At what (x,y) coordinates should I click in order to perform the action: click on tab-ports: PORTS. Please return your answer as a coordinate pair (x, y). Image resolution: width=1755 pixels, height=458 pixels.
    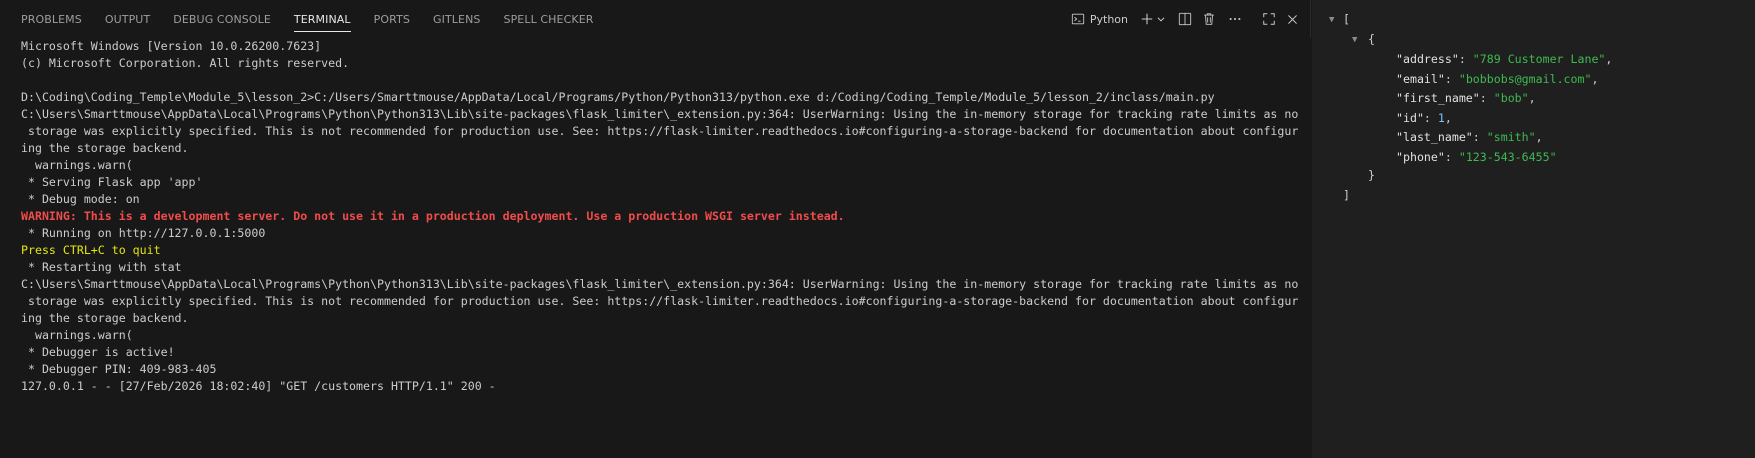
    Looking at the image, I should click on (392, 19).